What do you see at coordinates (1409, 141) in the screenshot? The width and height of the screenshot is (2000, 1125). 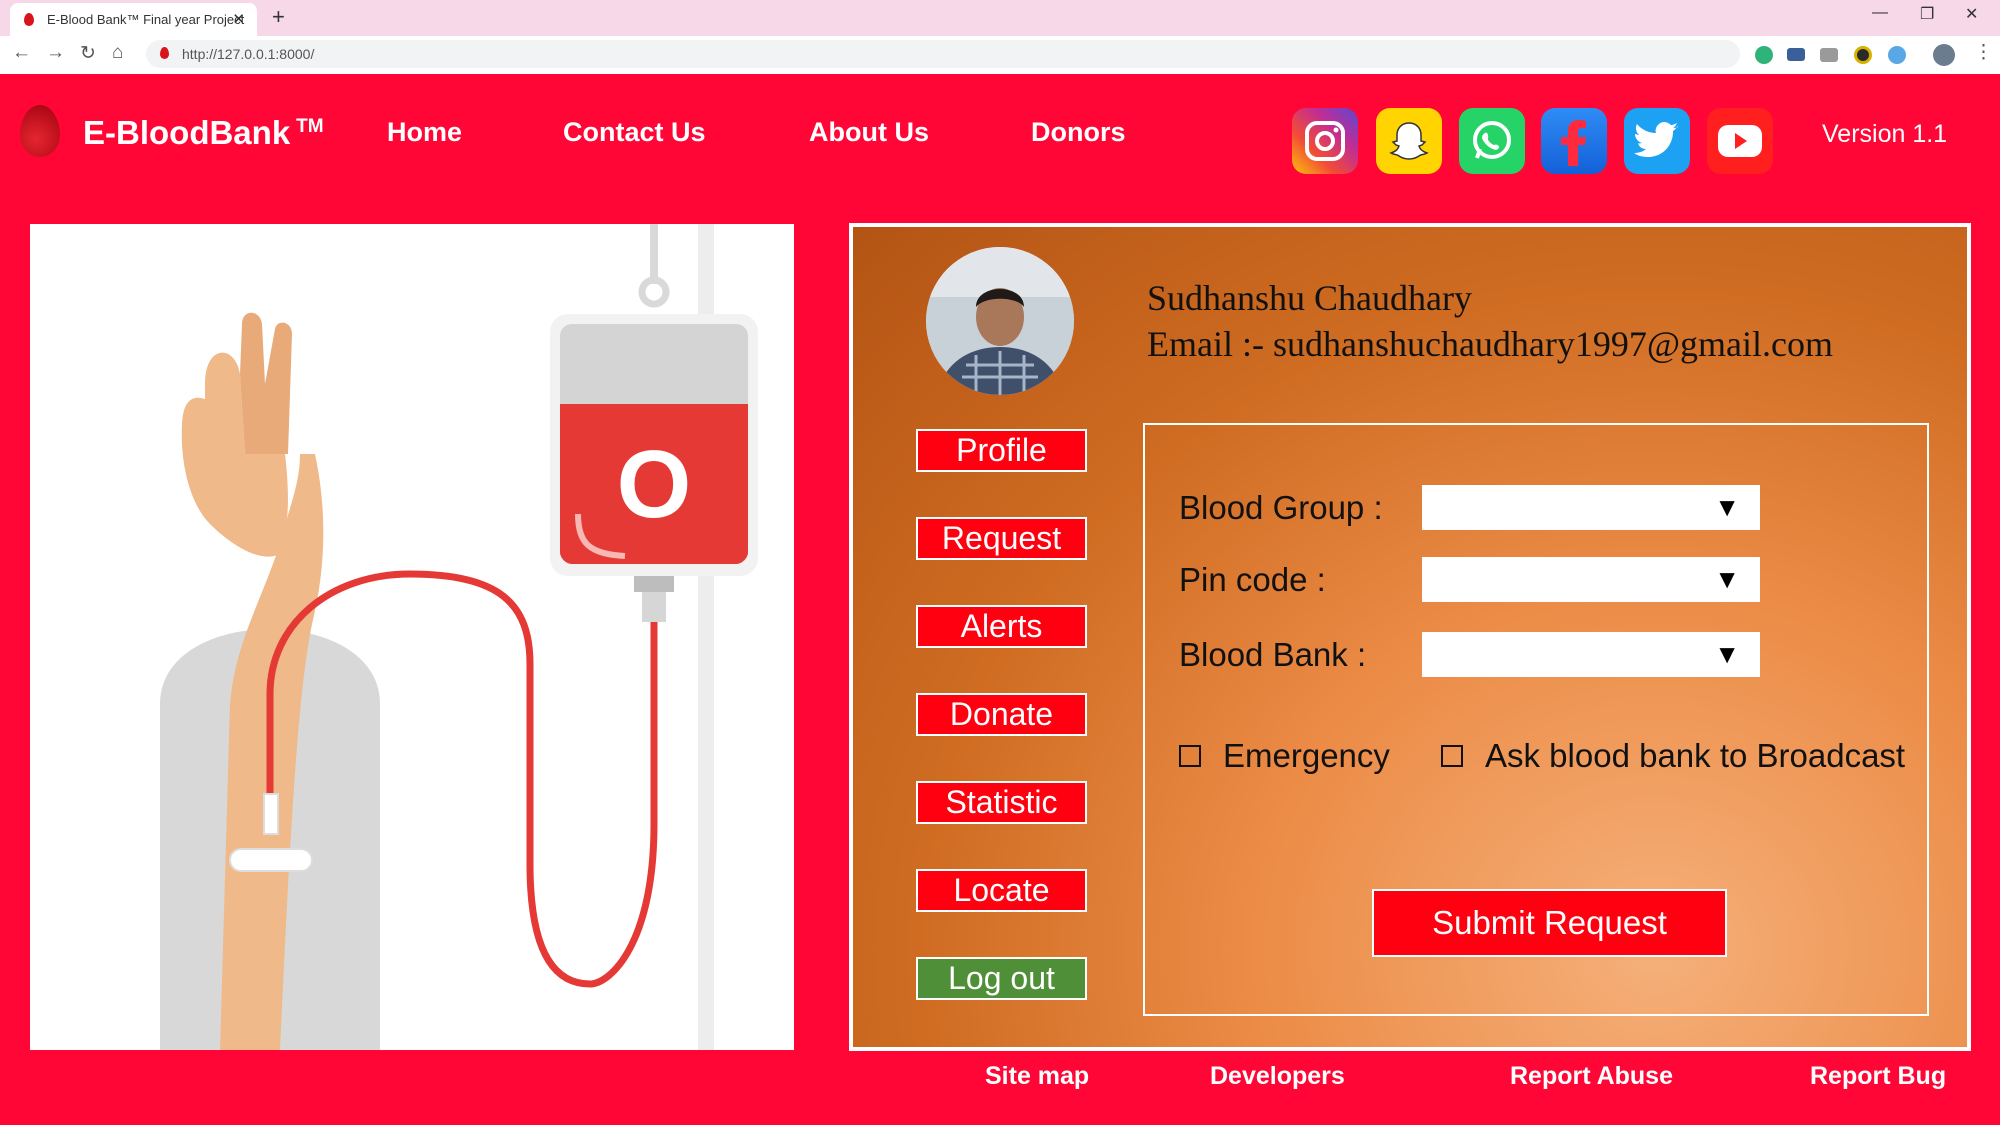 I see `snapchat-icon` at bounding box center [1409, 141].